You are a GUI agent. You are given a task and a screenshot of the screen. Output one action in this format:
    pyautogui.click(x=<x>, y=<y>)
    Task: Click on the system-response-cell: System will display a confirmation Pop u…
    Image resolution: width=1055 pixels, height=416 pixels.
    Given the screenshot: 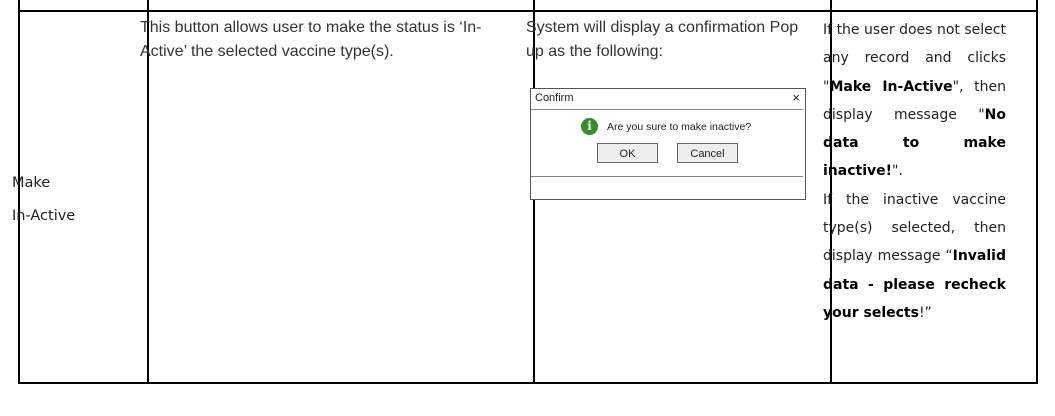 What is the action you would take?
    pyautogui.click(x=662, y=39)
    